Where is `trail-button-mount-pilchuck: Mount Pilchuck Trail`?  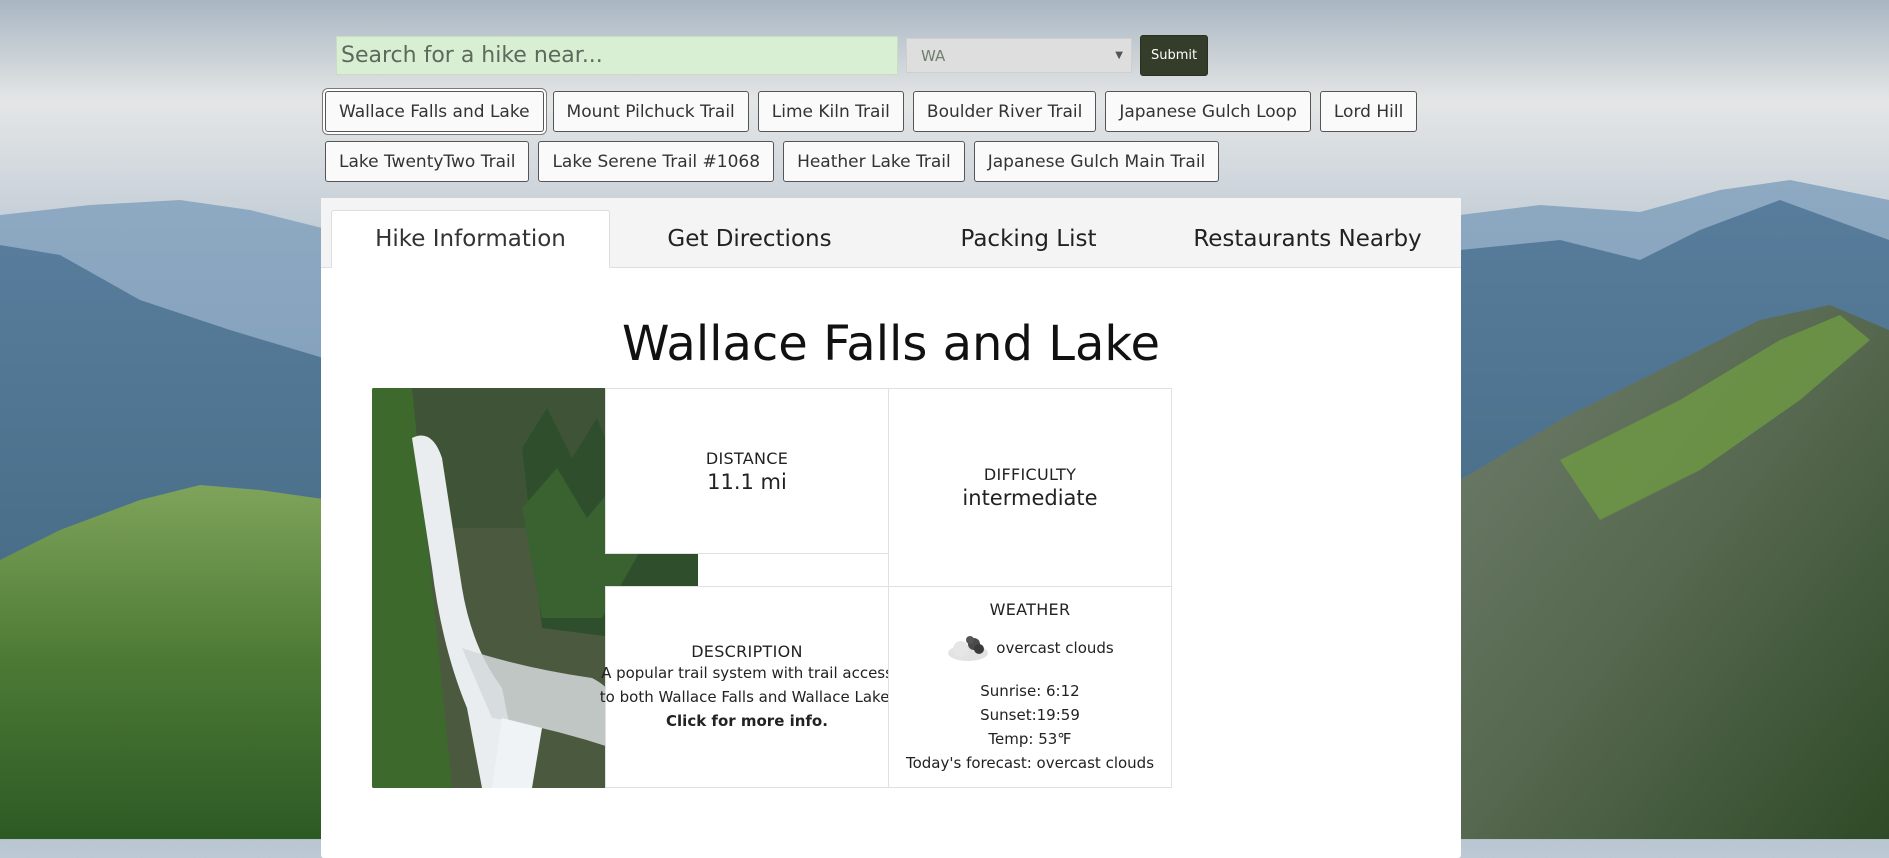 trail-button-mount-pilchuck: Mount Pilchuck Trail is located at coordinates (650, 111).